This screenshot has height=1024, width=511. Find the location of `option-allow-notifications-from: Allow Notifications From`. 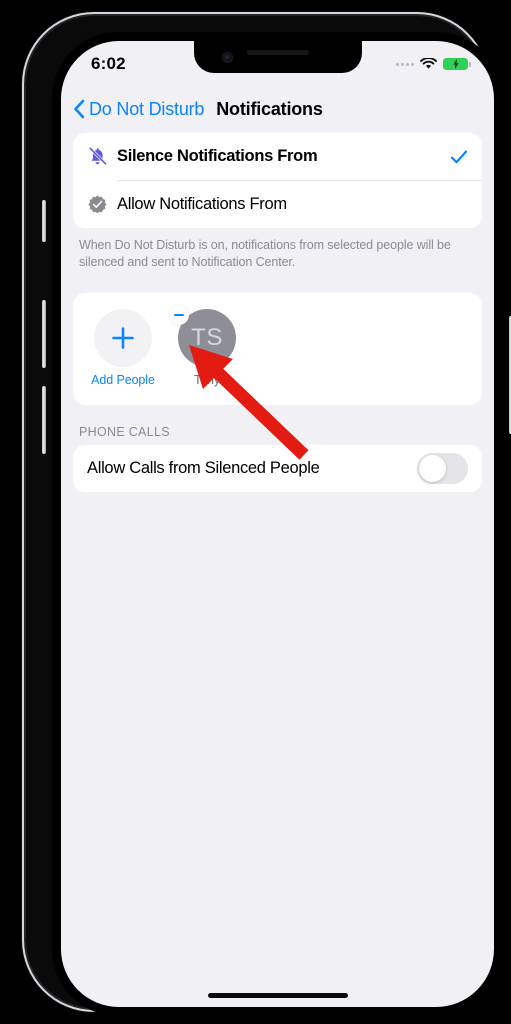

option-allow-notifications-from: Allow Notifications From is located at coordinates (277, 204).